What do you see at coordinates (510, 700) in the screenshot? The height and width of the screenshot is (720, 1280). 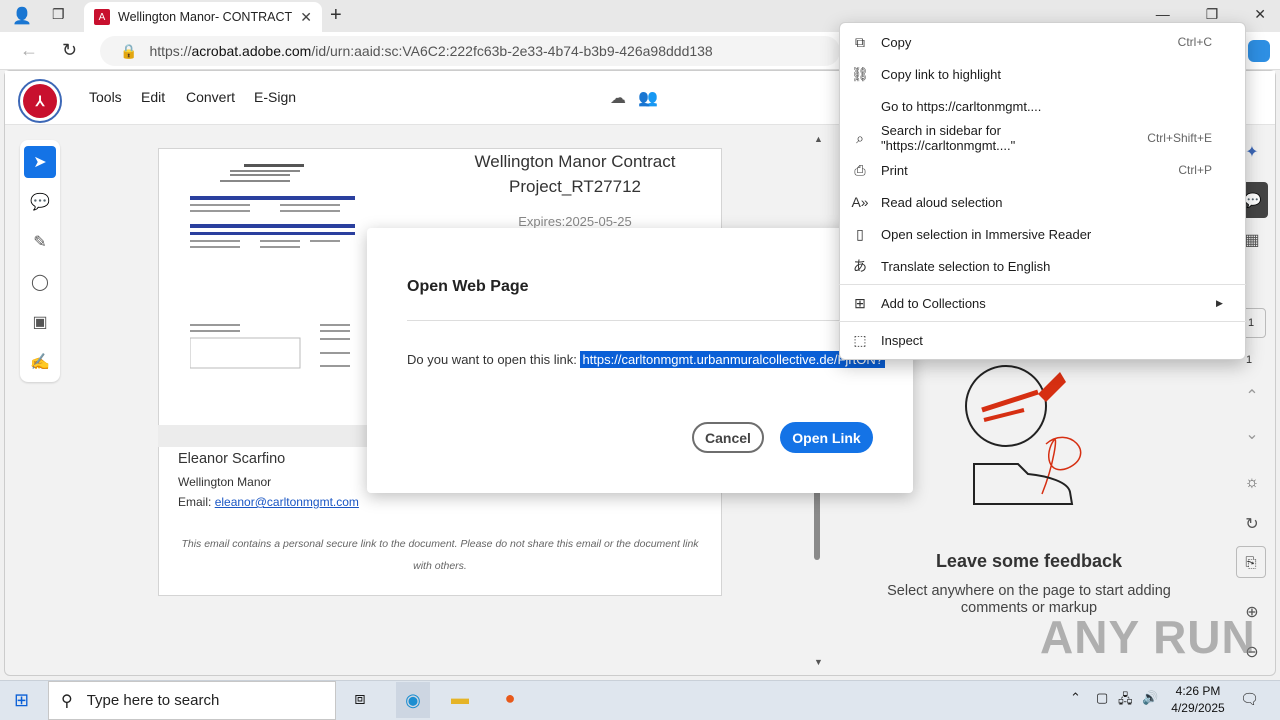 I see `firefox-icon: ●` at bounding box center [510, 700].